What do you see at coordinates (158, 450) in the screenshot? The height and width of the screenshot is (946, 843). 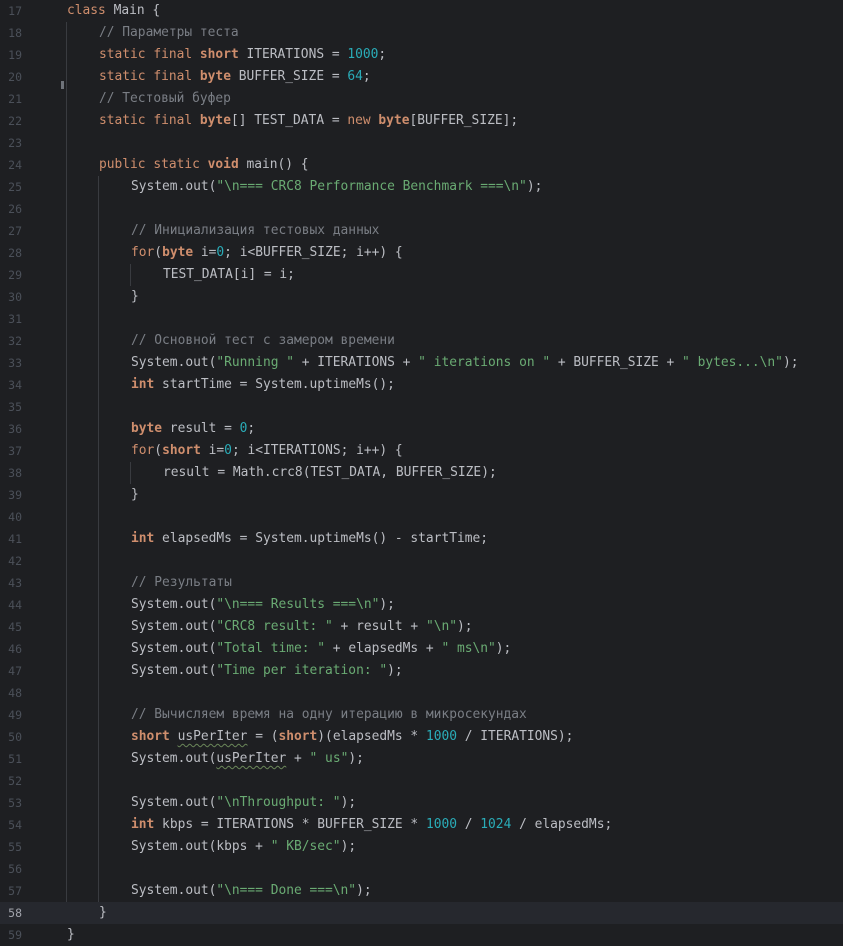 I see `code-token: (` at bounding box center [158, 450].